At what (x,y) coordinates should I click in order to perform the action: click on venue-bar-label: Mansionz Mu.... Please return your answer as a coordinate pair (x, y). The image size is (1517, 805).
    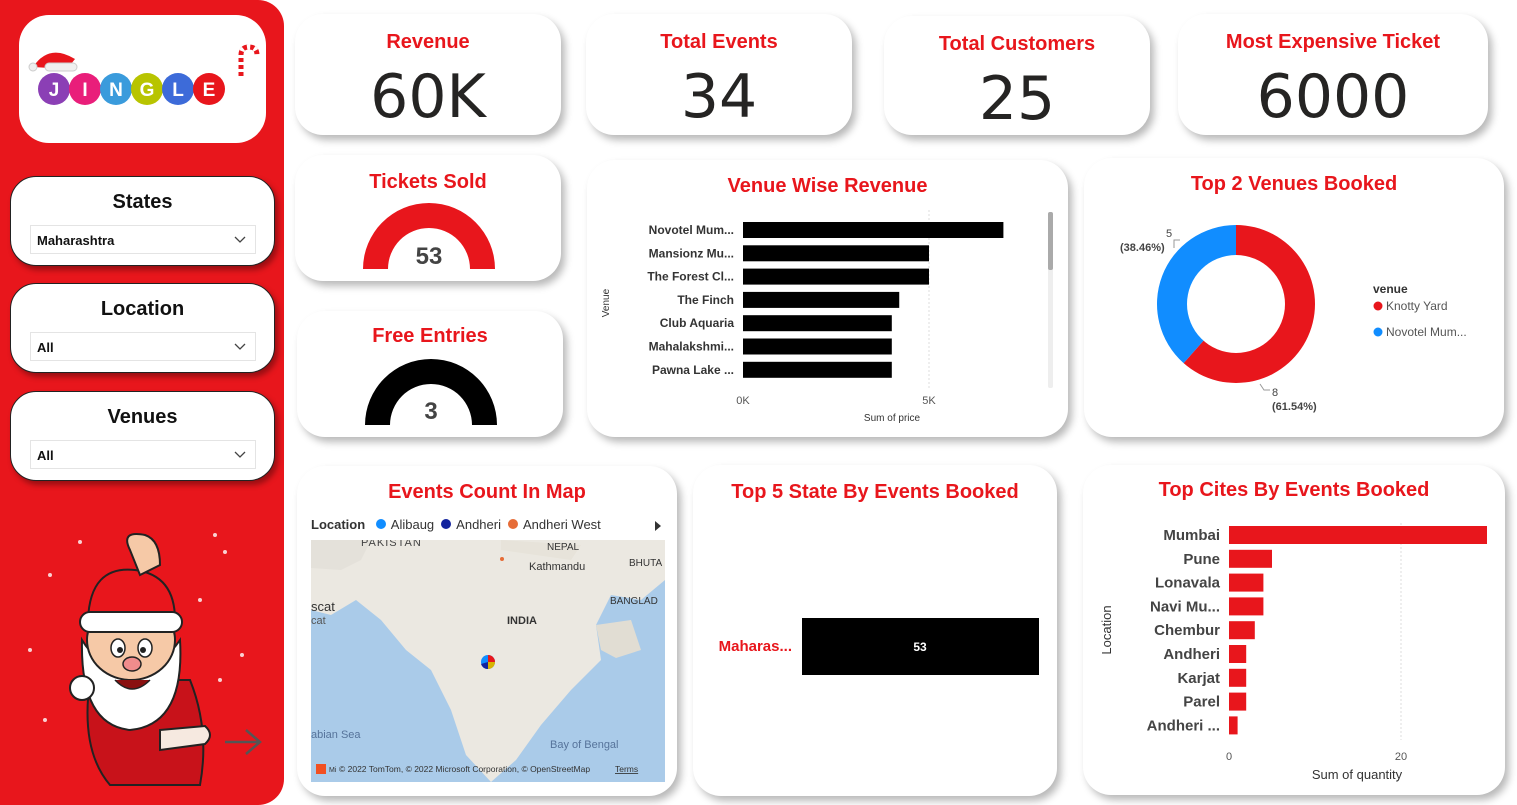
    Looking at the image, I should click on (691, 253).